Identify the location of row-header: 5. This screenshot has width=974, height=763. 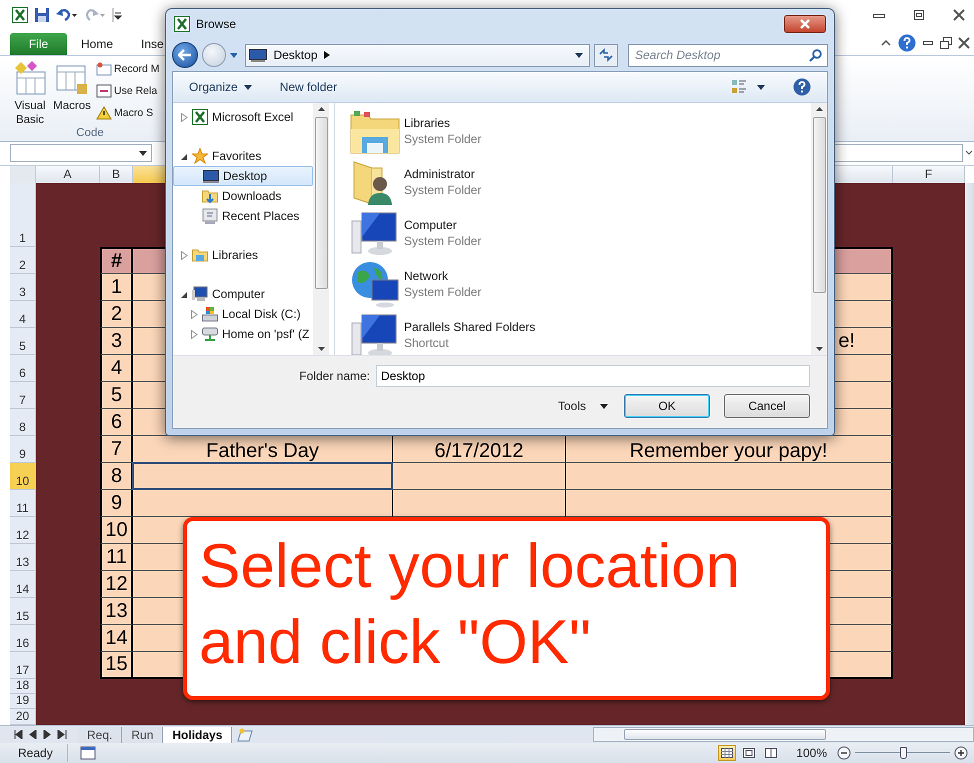
(23, 341).